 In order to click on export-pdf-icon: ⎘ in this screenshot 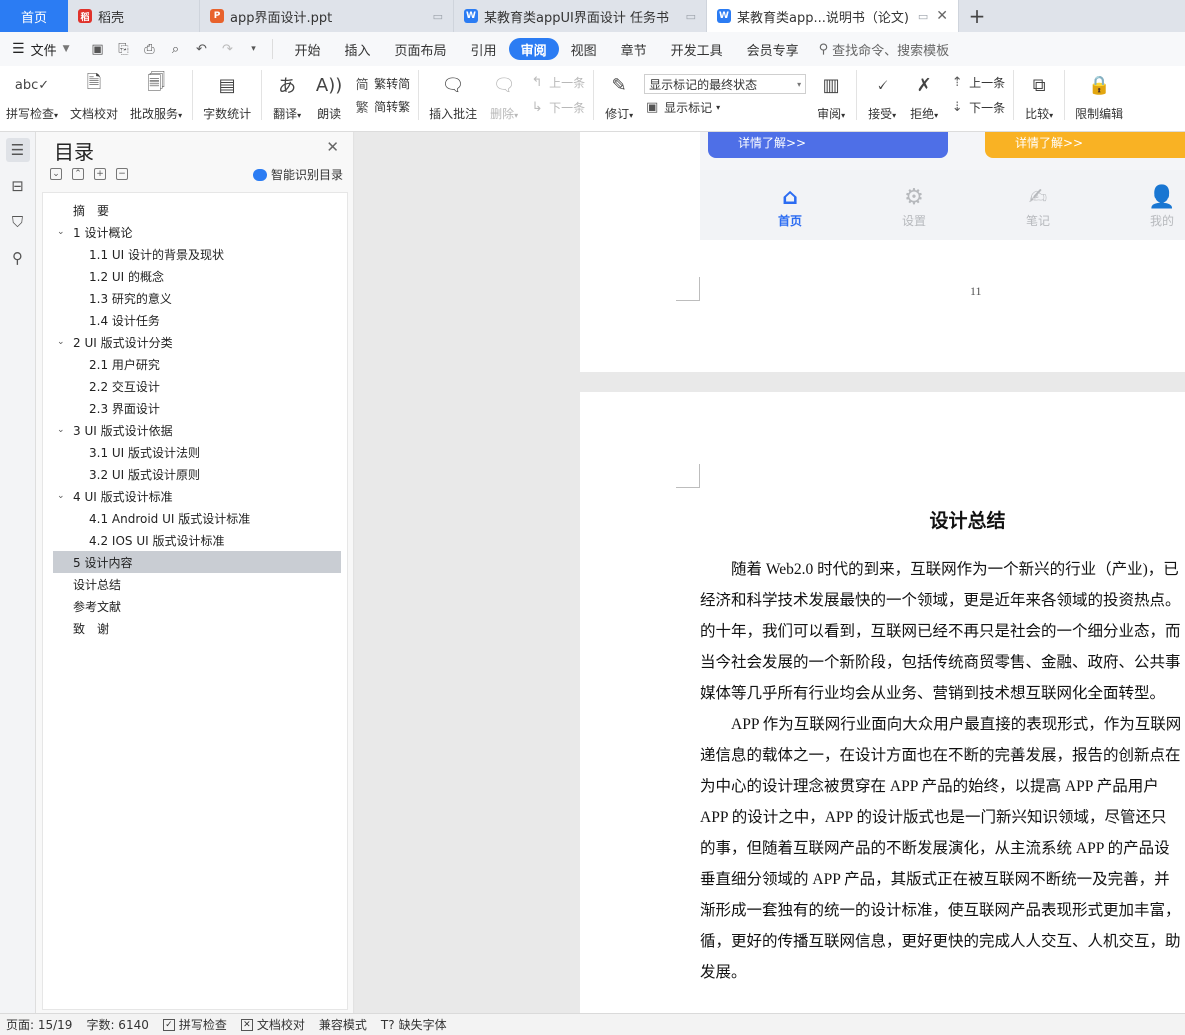, I will do `click(124, 49)`.